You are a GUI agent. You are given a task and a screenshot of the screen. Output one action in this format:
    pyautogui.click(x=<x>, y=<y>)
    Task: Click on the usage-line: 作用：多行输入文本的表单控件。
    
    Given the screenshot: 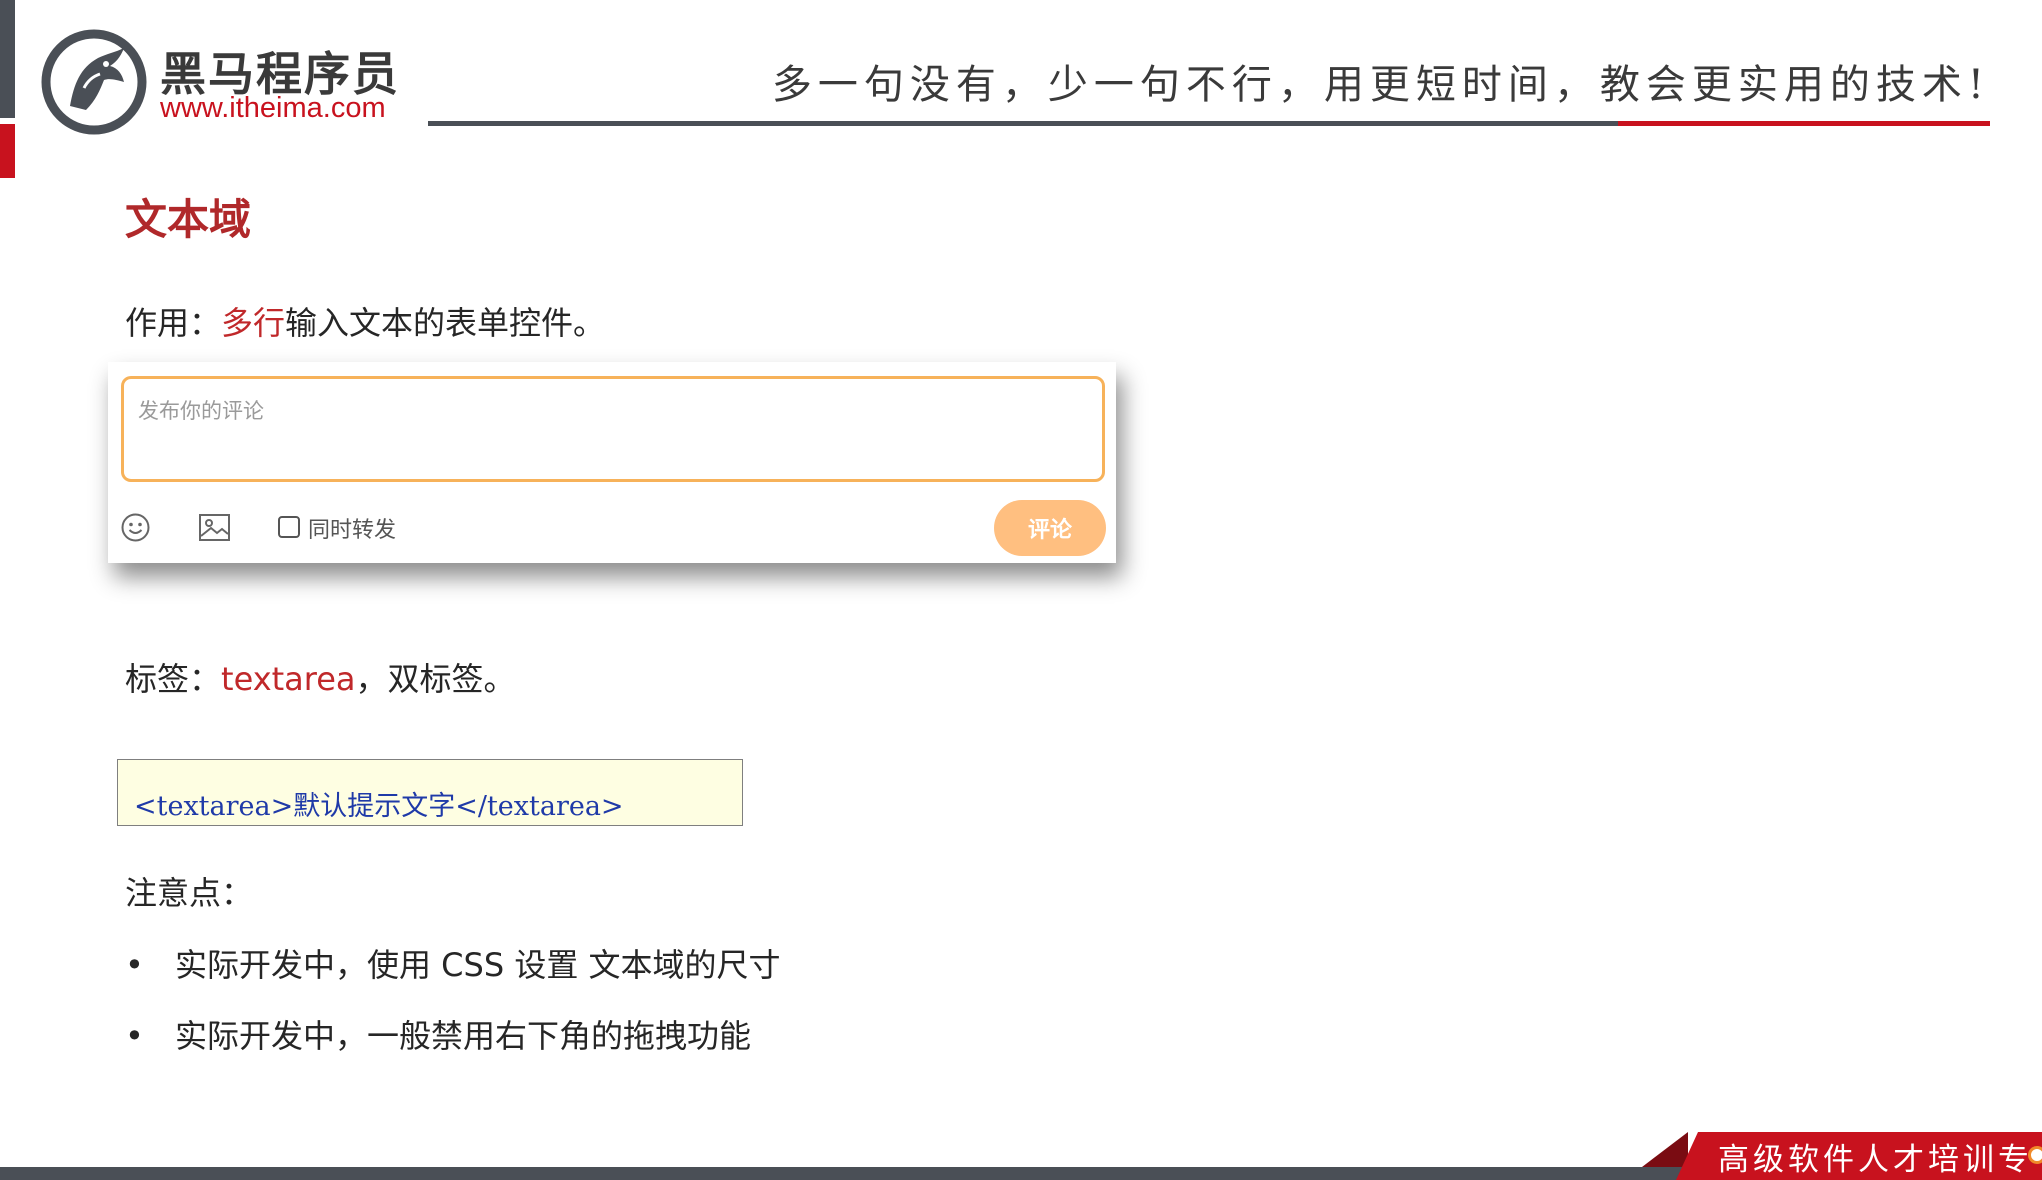 What is the action you would take?
    pyautogui.click(x=365, y=321)
    